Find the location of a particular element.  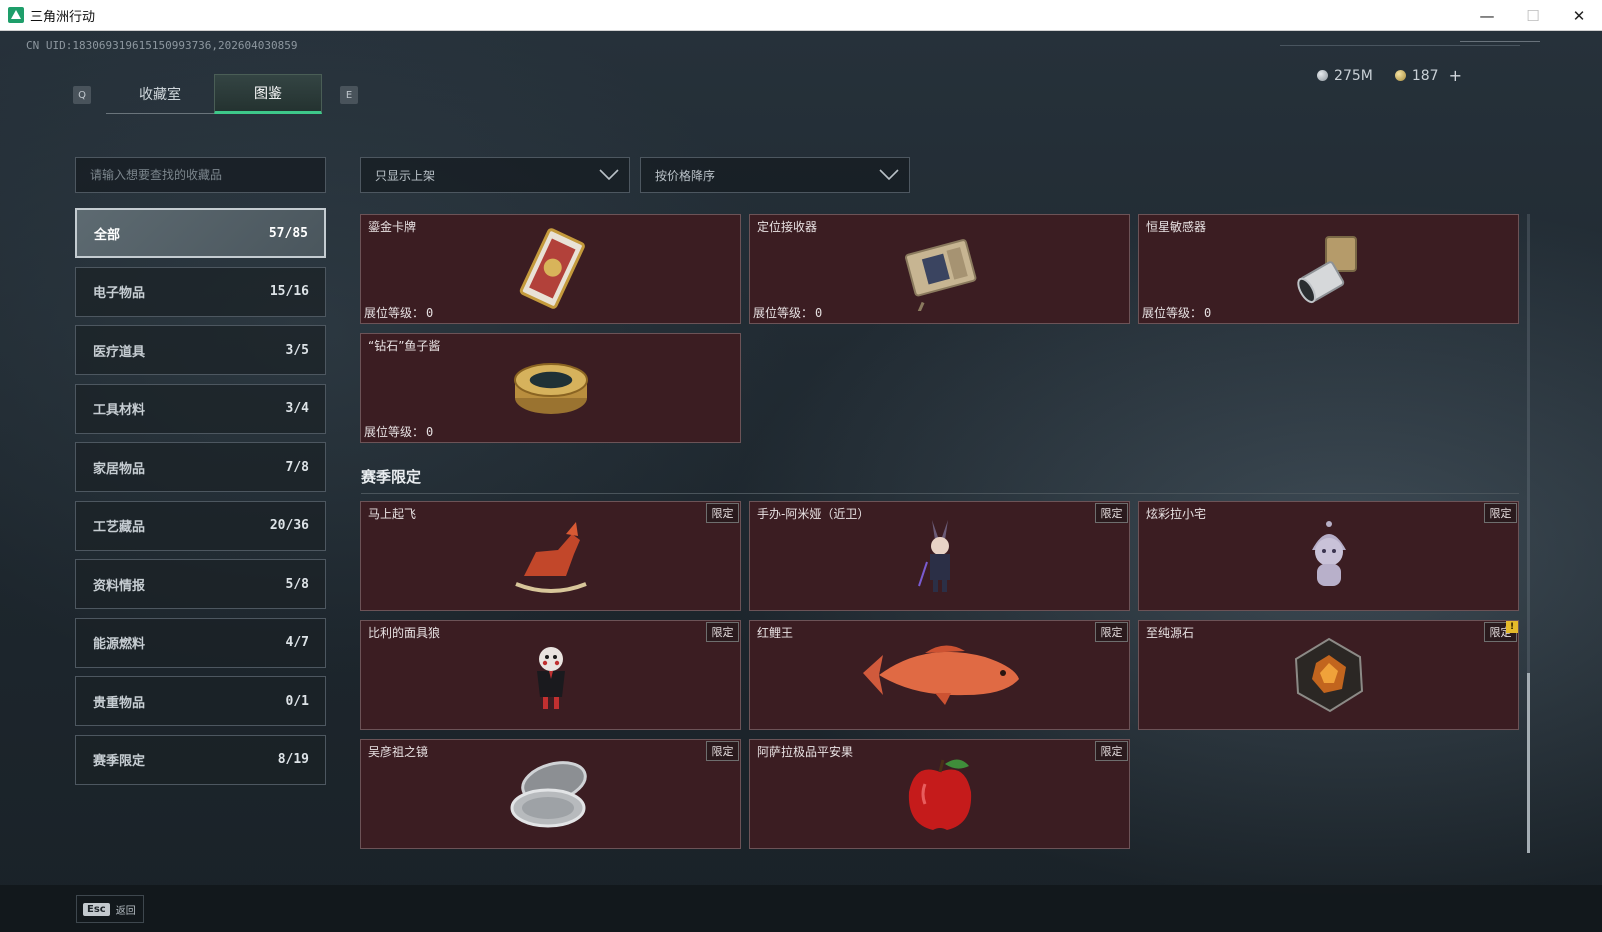

category-count: 20/36 is located at coordinates (289, 525).